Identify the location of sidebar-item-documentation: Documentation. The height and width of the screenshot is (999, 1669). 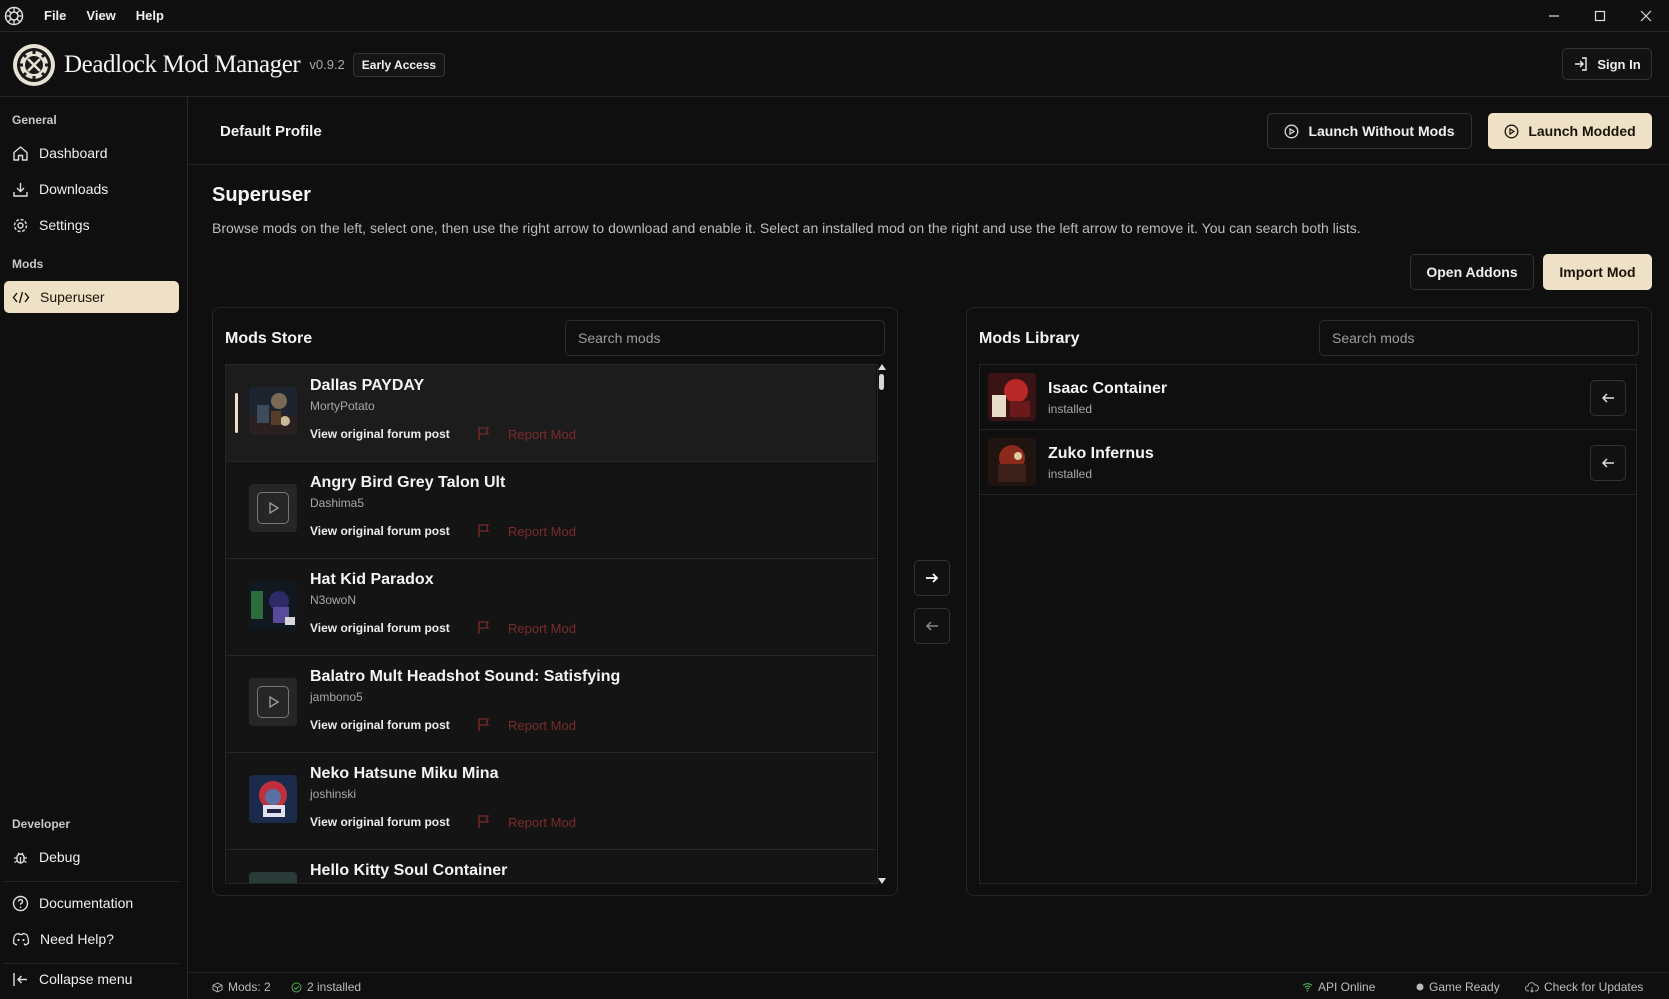
(91, 903).